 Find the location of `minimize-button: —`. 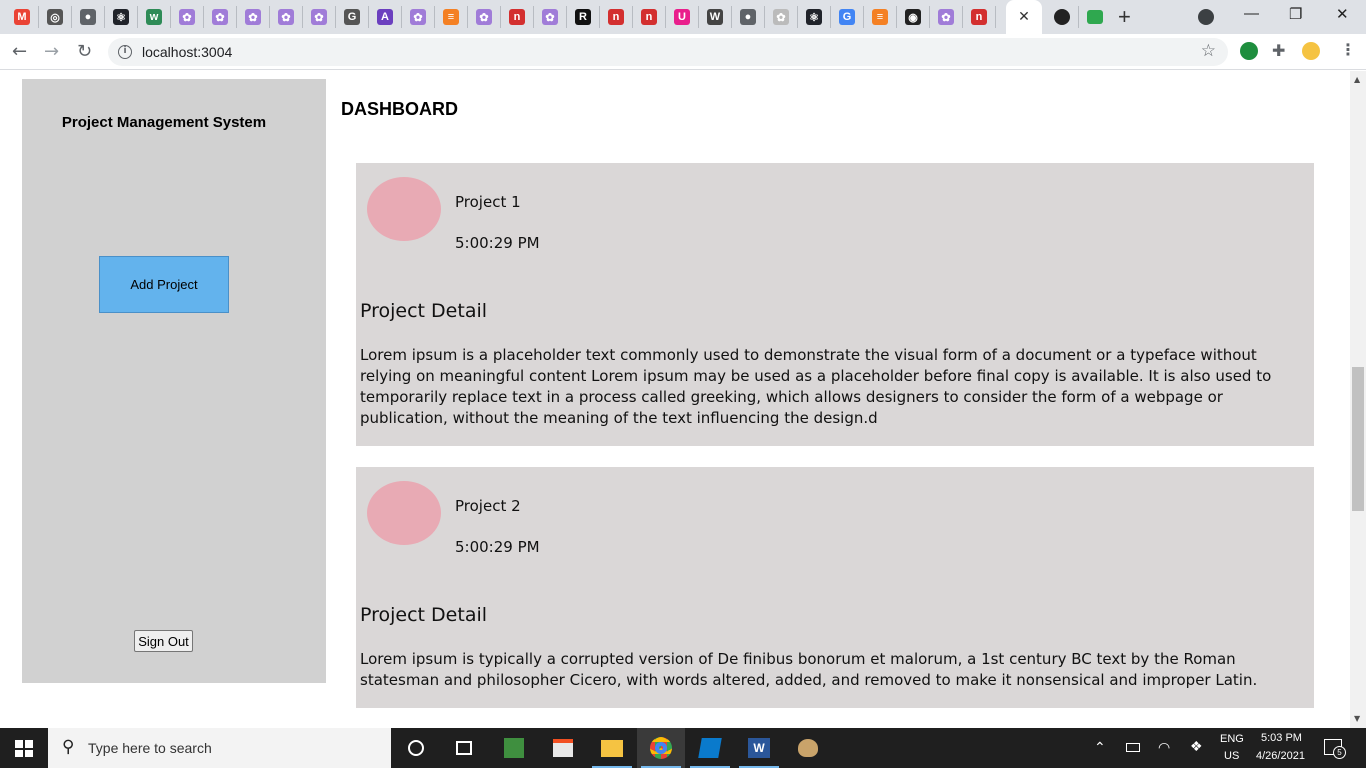

minimize-button: — is located at coordinates (1251, 13).